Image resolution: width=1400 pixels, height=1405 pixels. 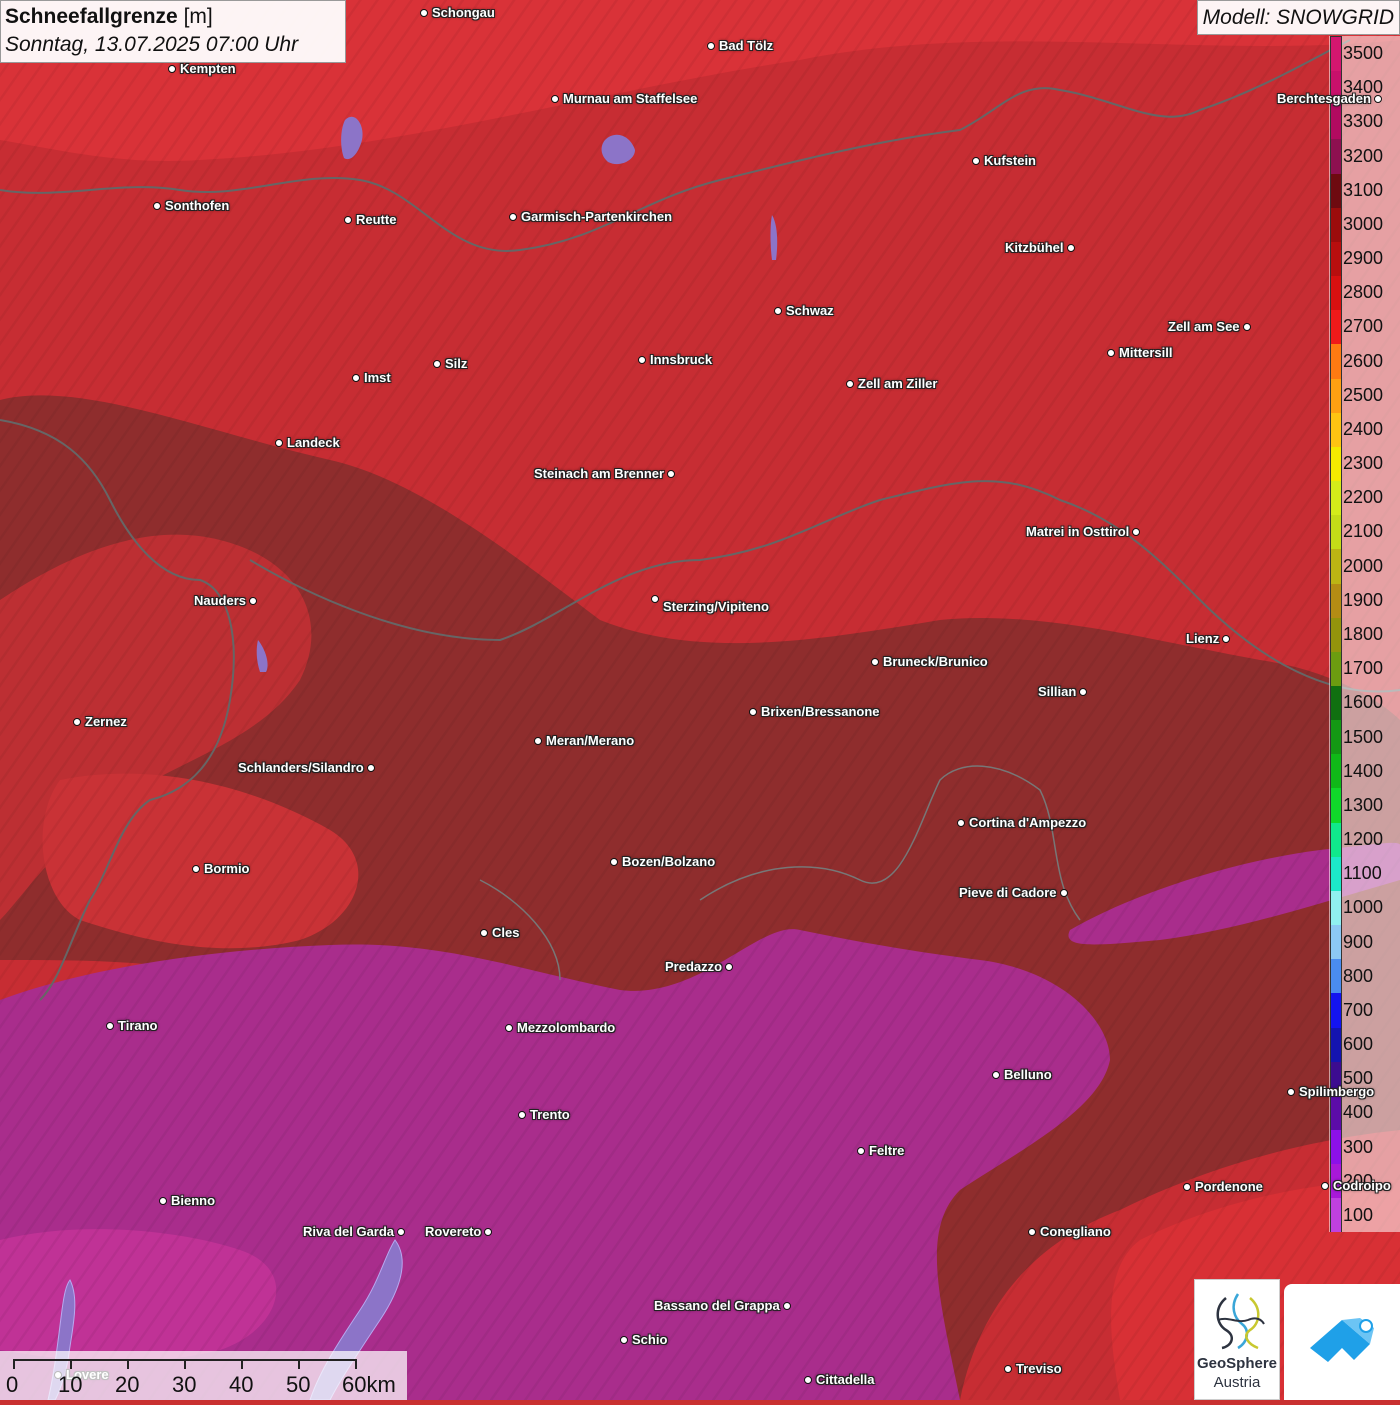 What do you see at coordinates (717, 1305) in the screenshot?
I see `city-label: Bassano del Grappa` at bounding box center [717, 1305].